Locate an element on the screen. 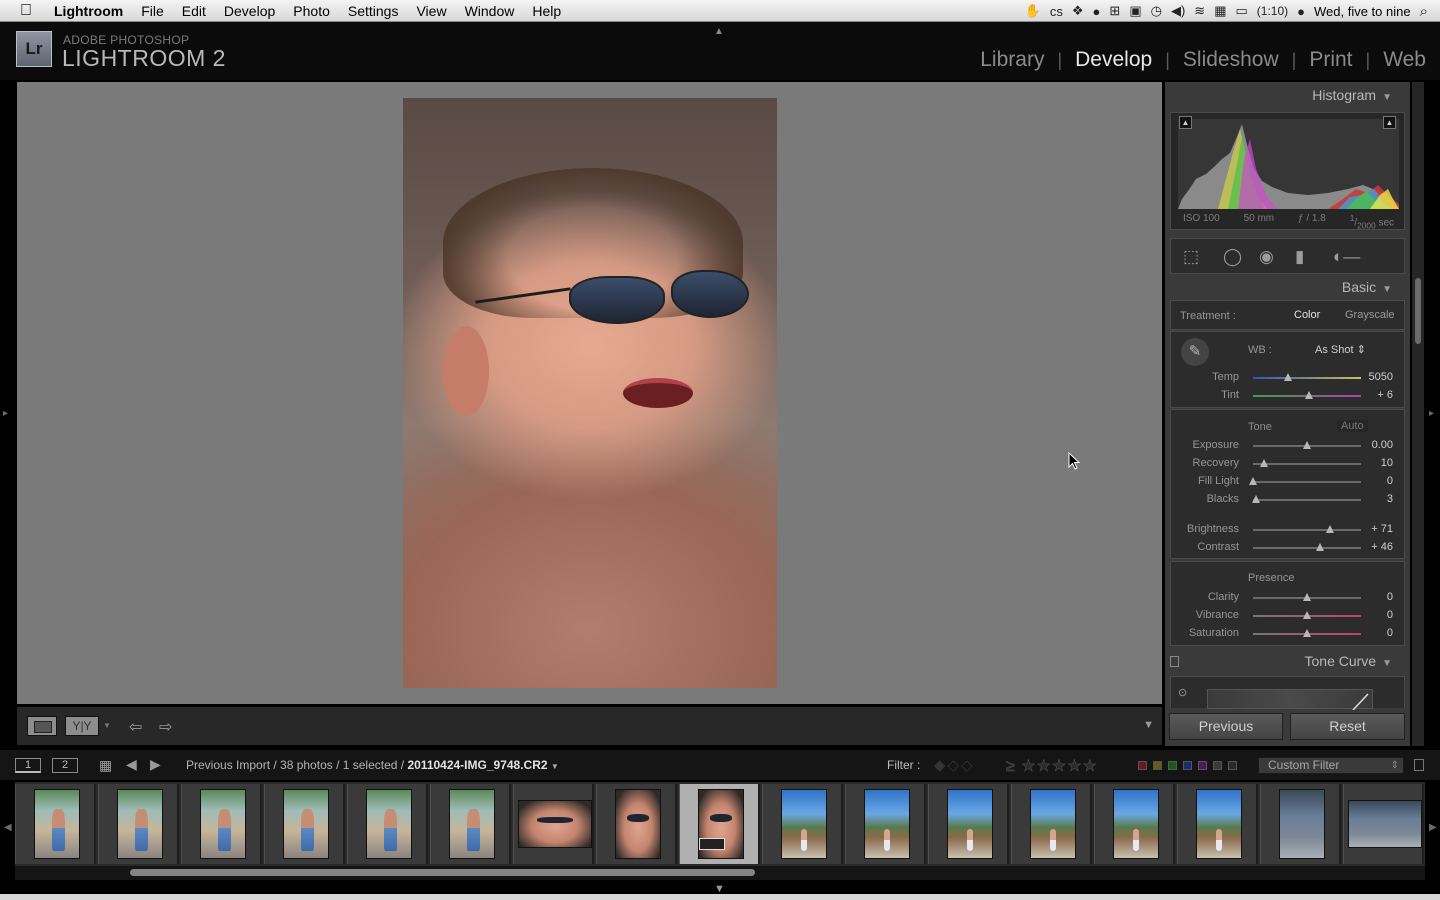 The width and height of the screenshot is (1440, 900). loupe-view-button is located at coordinates (42, 726).